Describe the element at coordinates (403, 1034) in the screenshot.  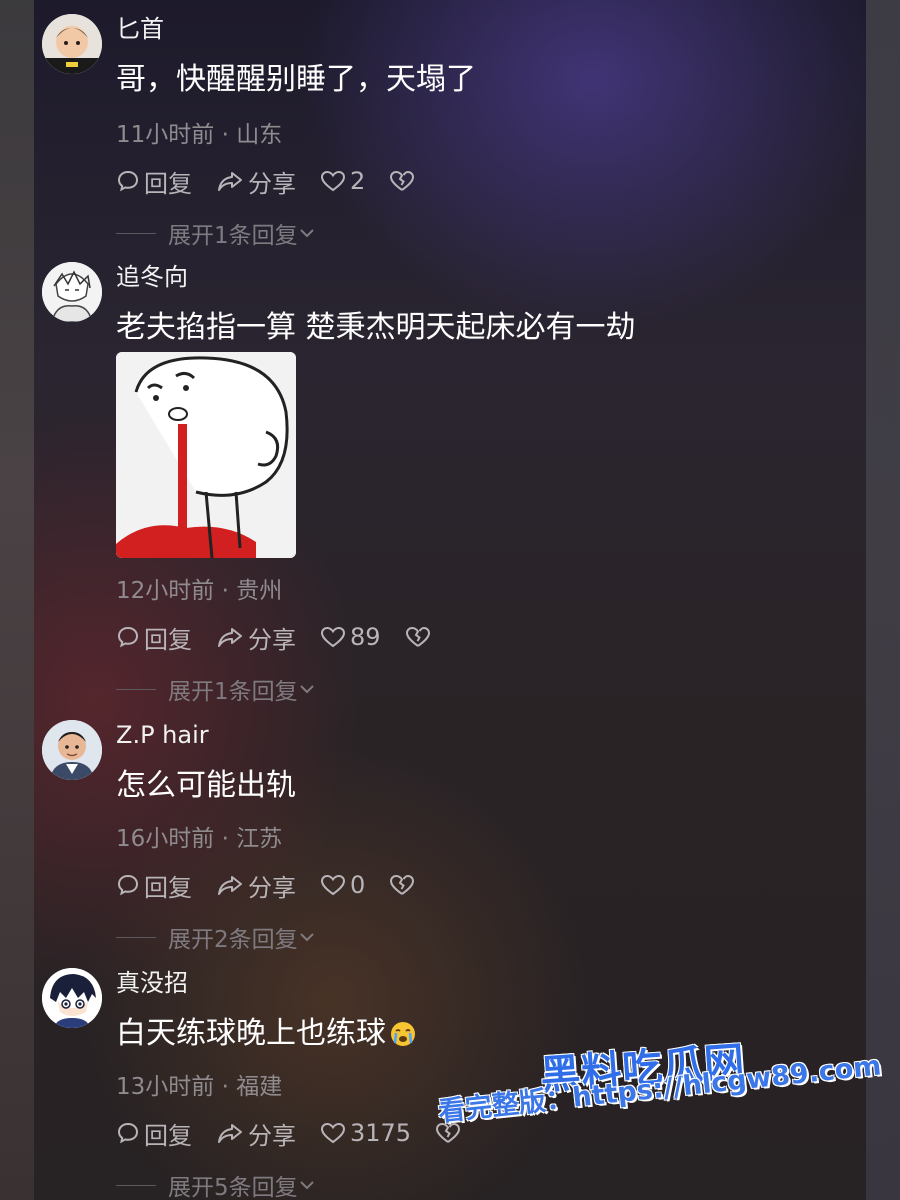
I see `crying-face-emoji-icon` at that location.